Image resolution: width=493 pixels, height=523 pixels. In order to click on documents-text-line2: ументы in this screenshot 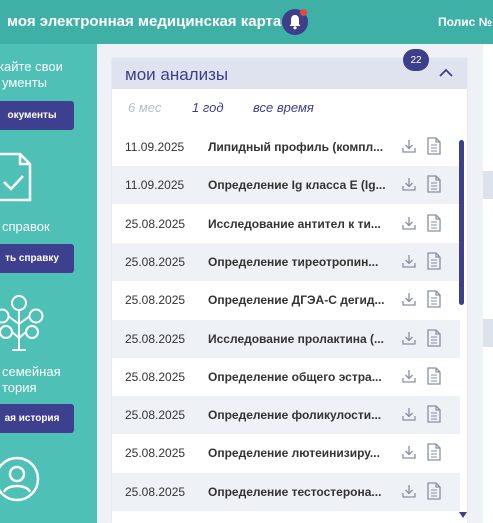, I will do `click(24, 82)`.